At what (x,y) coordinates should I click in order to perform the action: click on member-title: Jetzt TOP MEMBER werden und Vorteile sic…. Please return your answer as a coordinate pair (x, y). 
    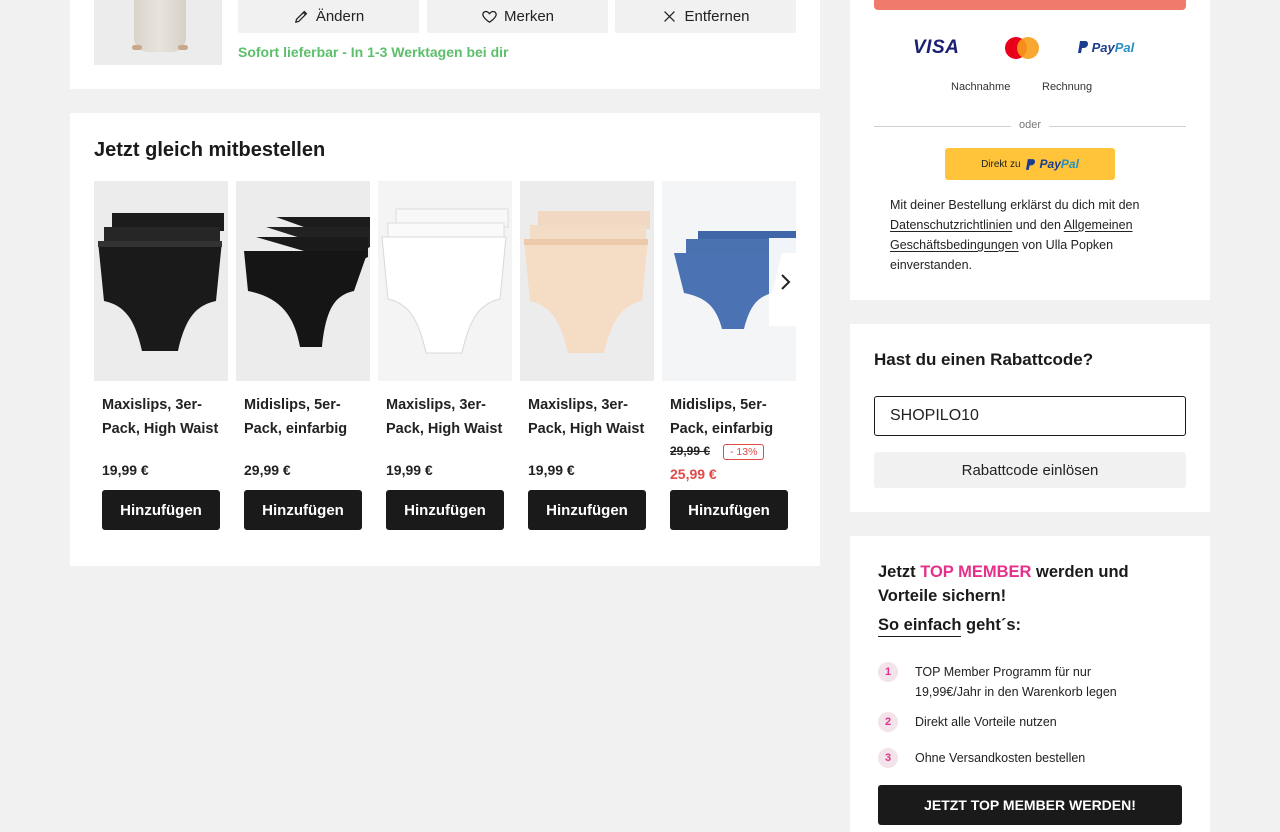
    Looking at the image, I should click on (1033, 584).